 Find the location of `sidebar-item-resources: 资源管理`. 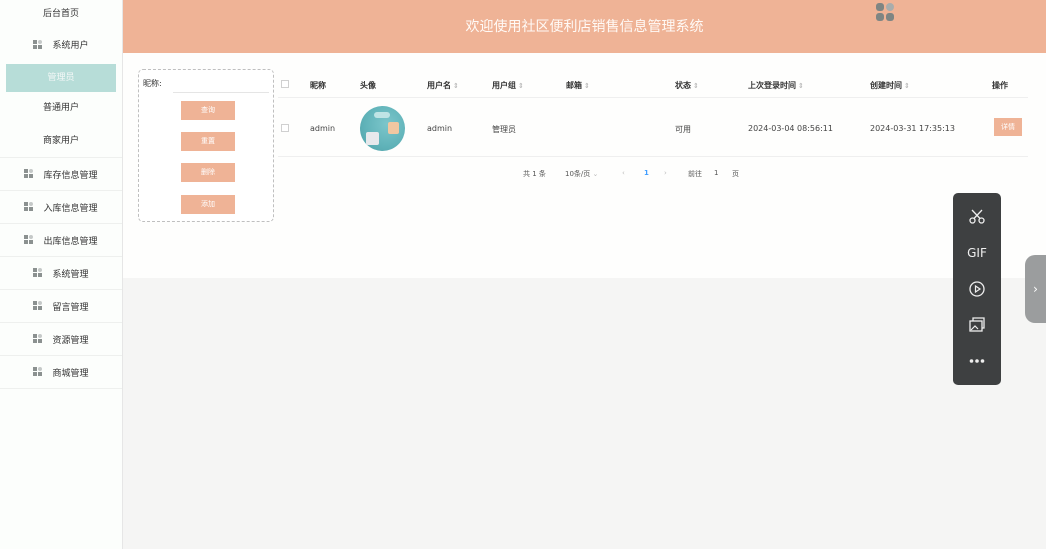

sidebar-item-resources: 资源管理 is located at coordinates (61, 339).